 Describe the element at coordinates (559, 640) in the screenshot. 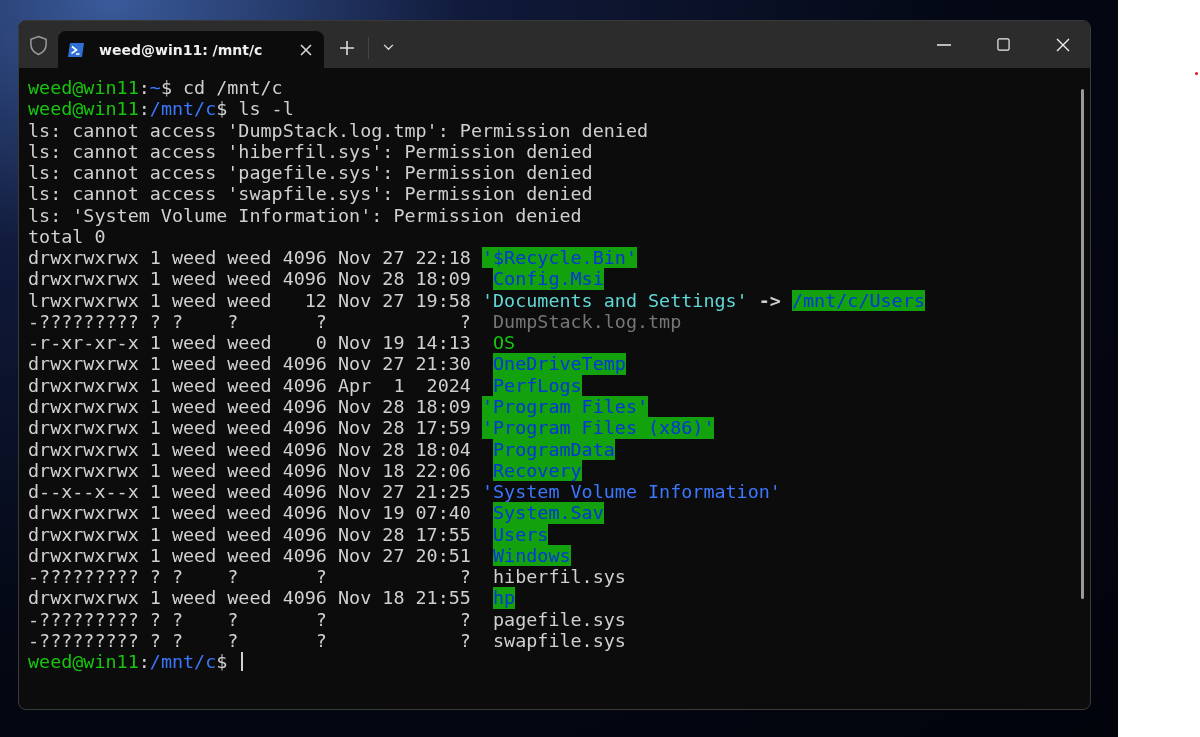

I see `file-name: swapfile.sys` at that location.